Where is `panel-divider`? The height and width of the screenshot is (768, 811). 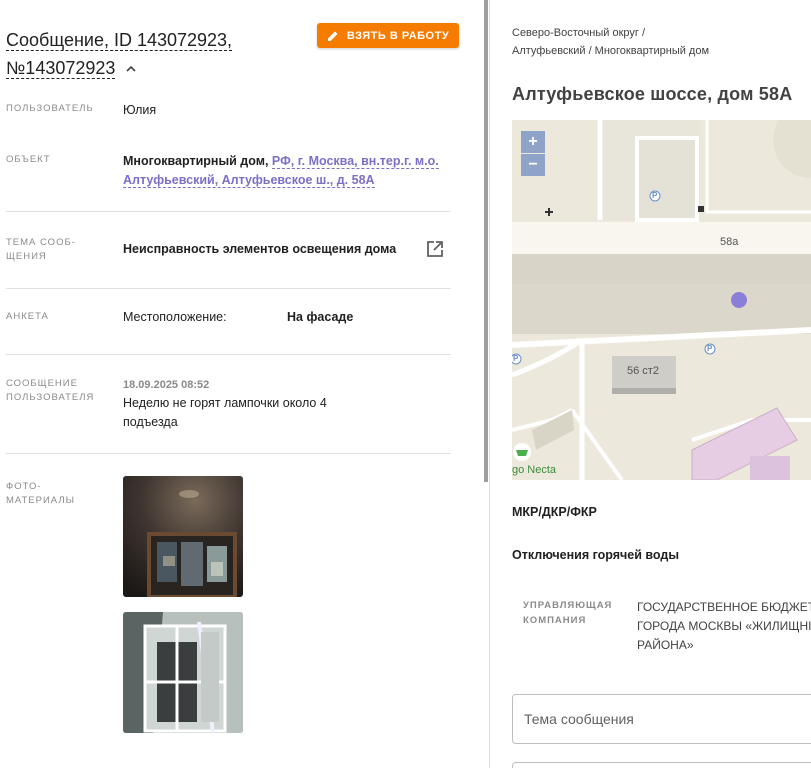
panel-divider is located at coordinates (489, 384).